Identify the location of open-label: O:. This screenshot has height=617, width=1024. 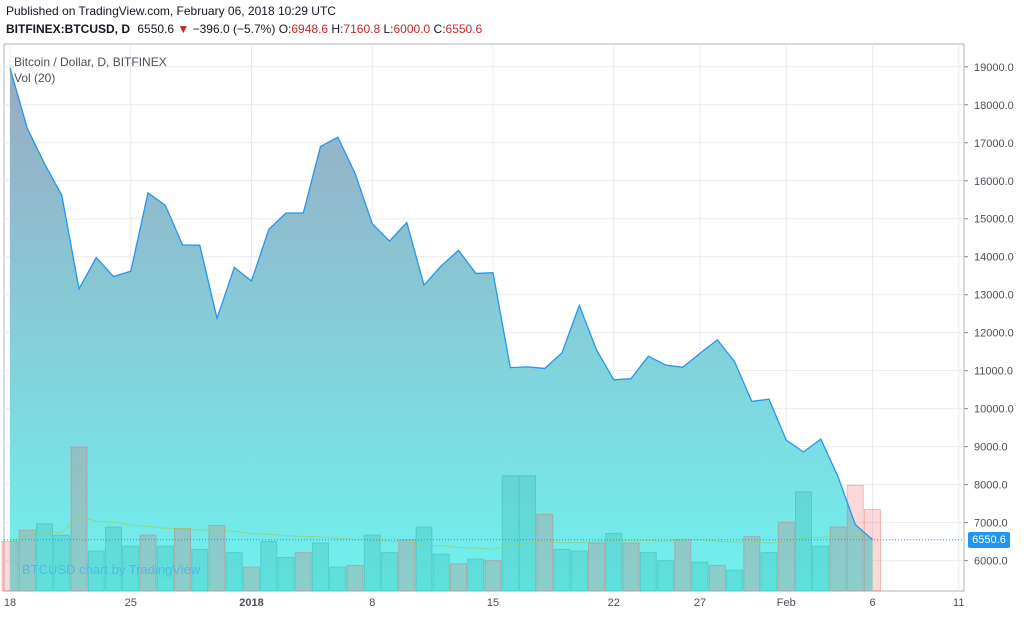
(285, 29).